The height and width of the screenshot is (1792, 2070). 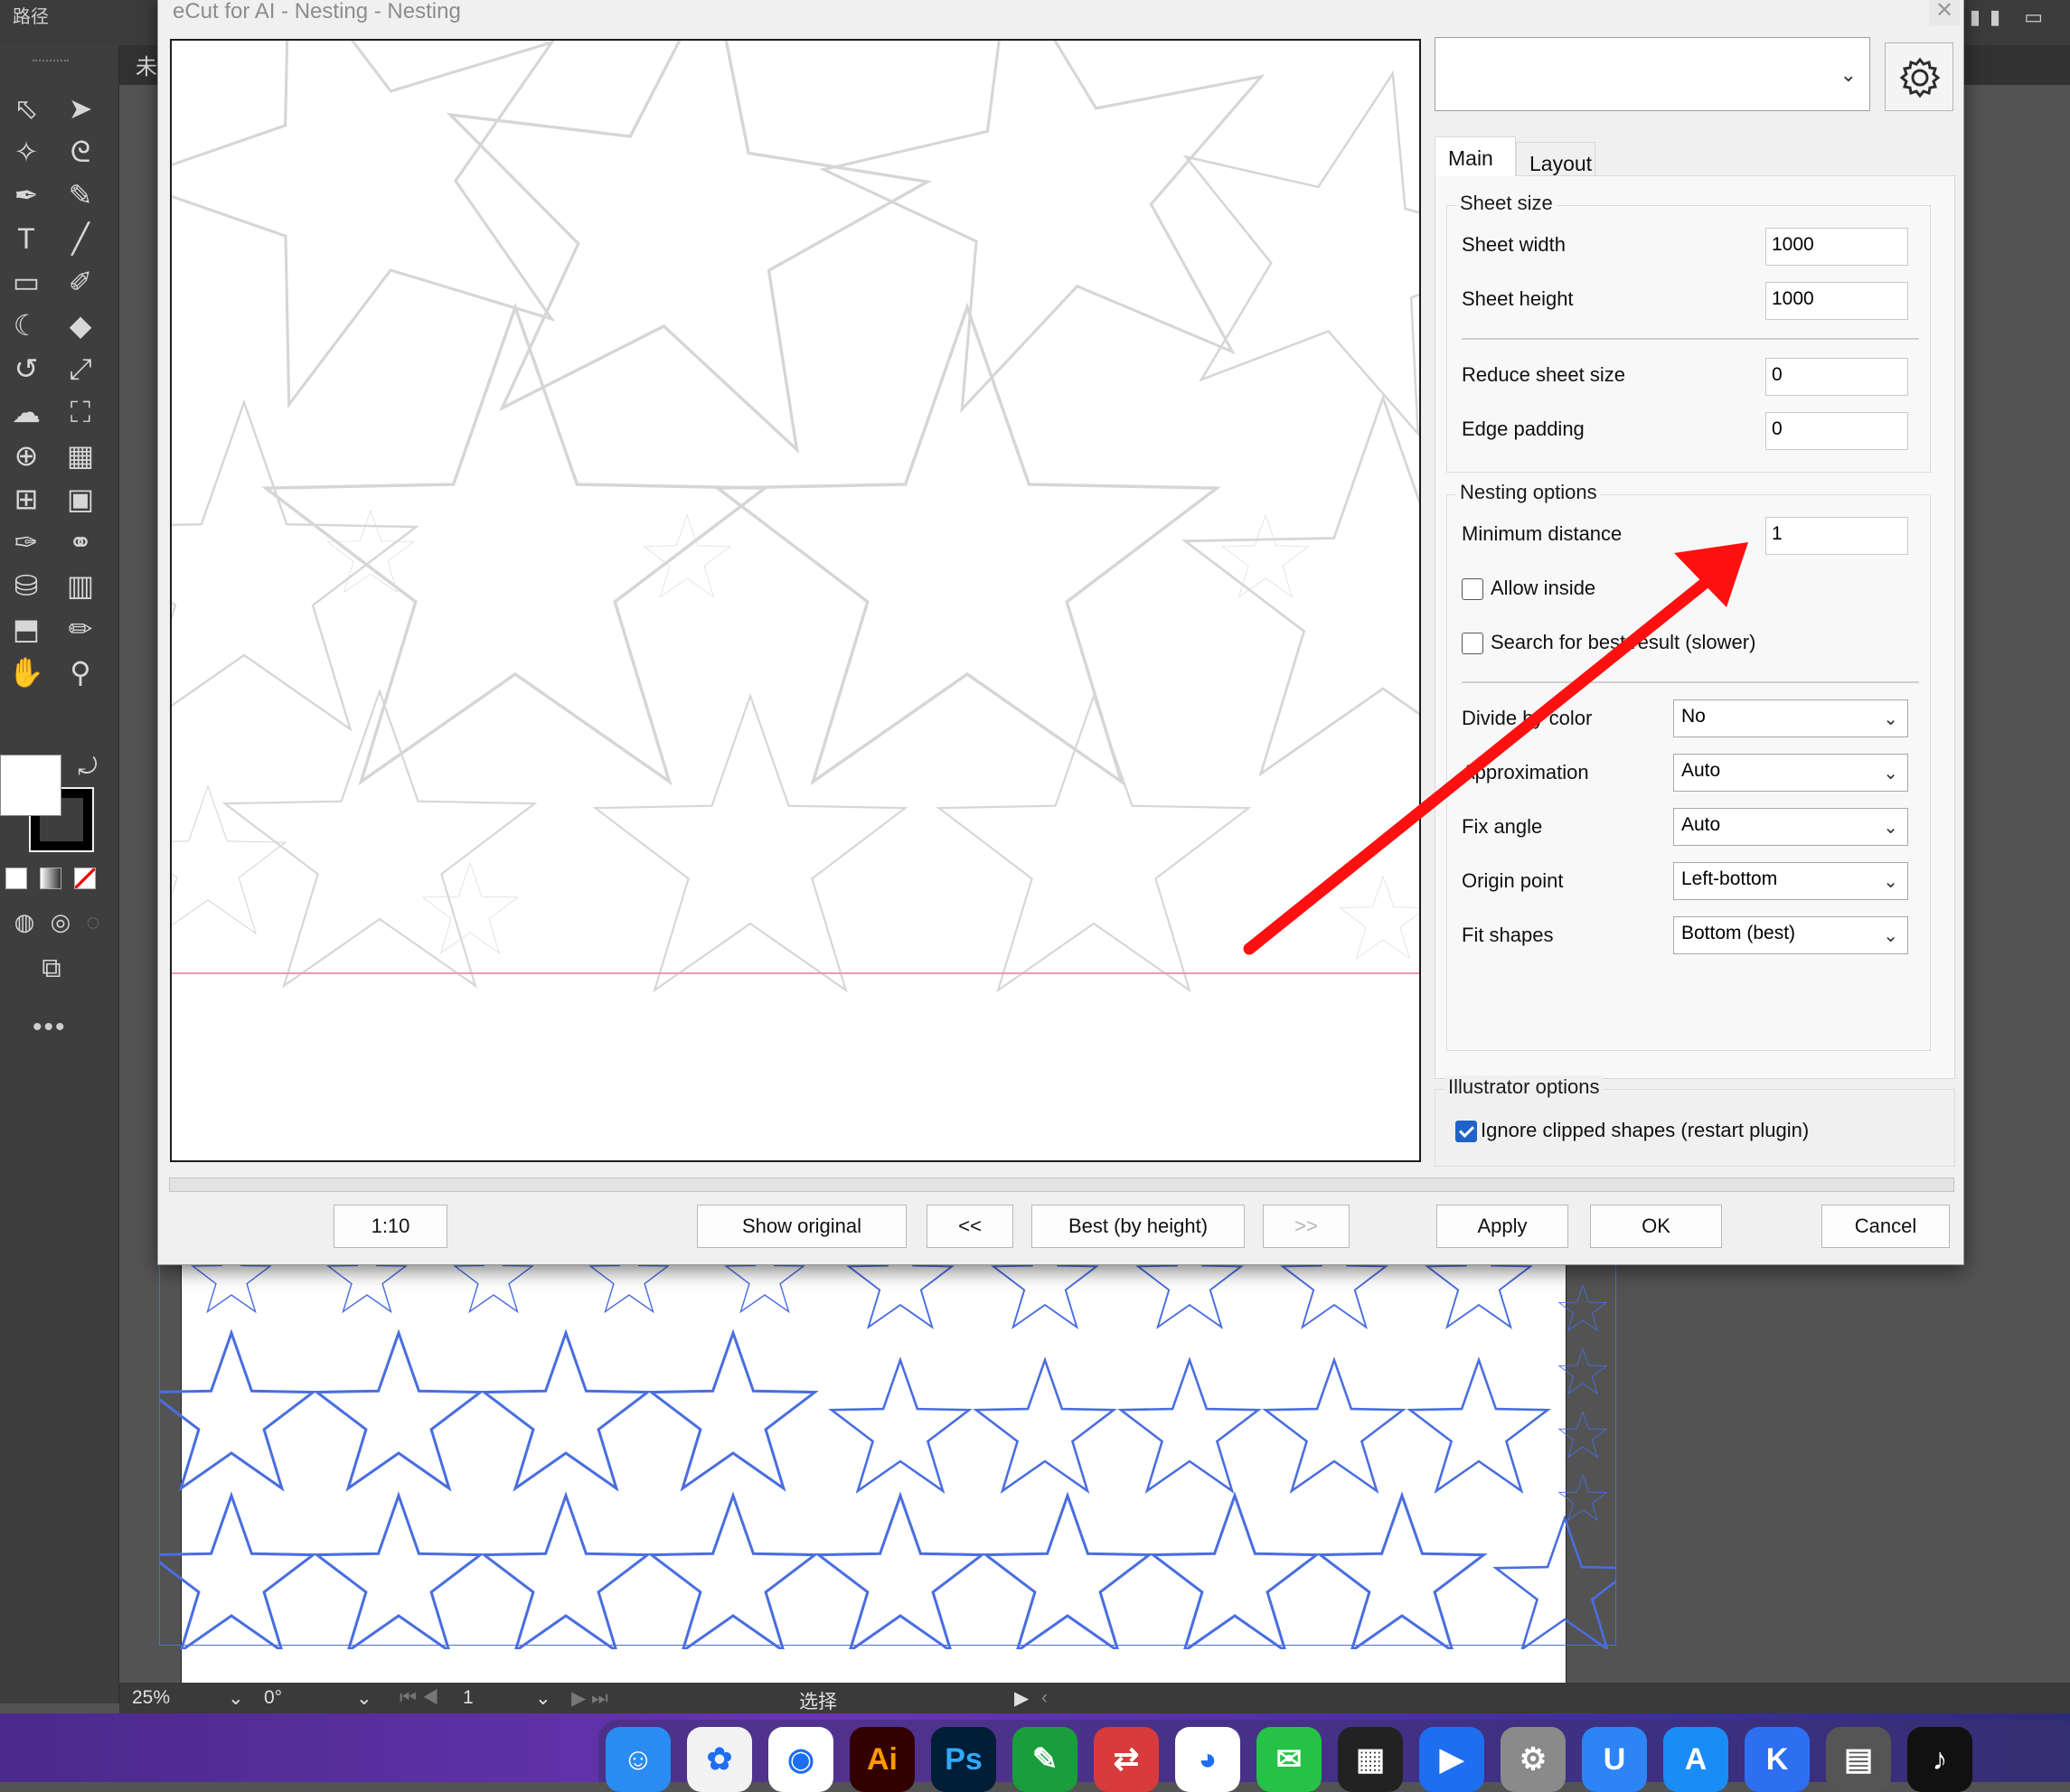 What do you see at coordinates (16, 878) in the screenshot?
I see `color-mode-icon` at bounding box center [16, 878].